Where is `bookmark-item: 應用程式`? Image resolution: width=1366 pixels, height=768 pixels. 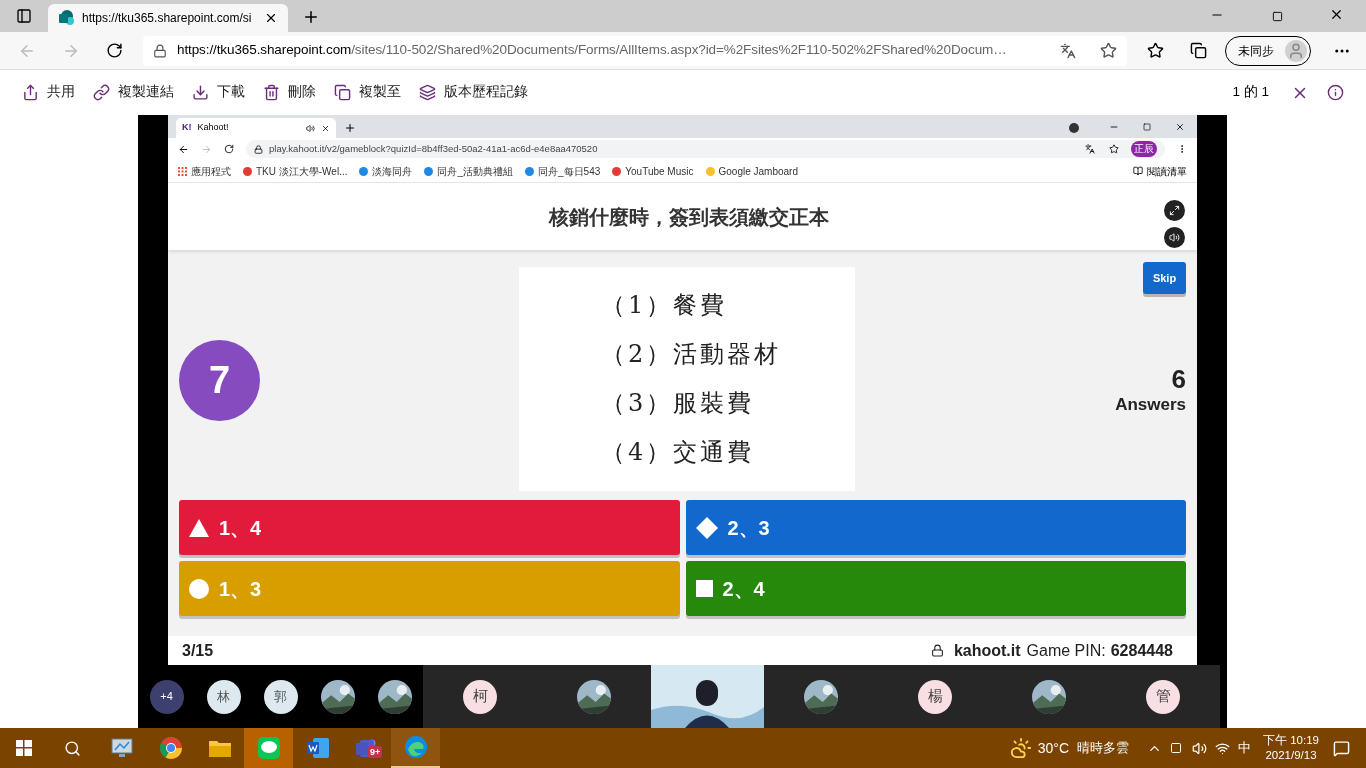
bookmark-item: 應用程式 is located at coordinates (204, 171).